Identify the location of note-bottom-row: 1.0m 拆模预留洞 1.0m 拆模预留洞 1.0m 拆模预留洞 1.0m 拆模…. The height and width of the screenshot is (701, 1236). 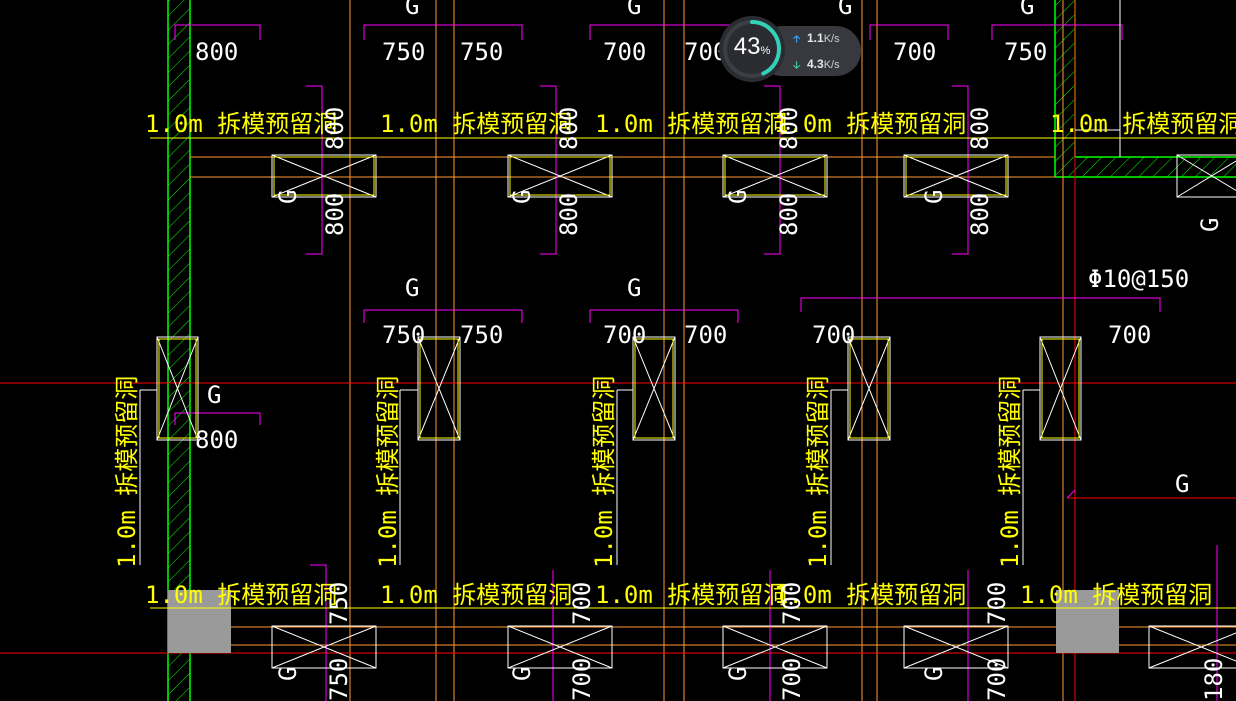
(678, 595).